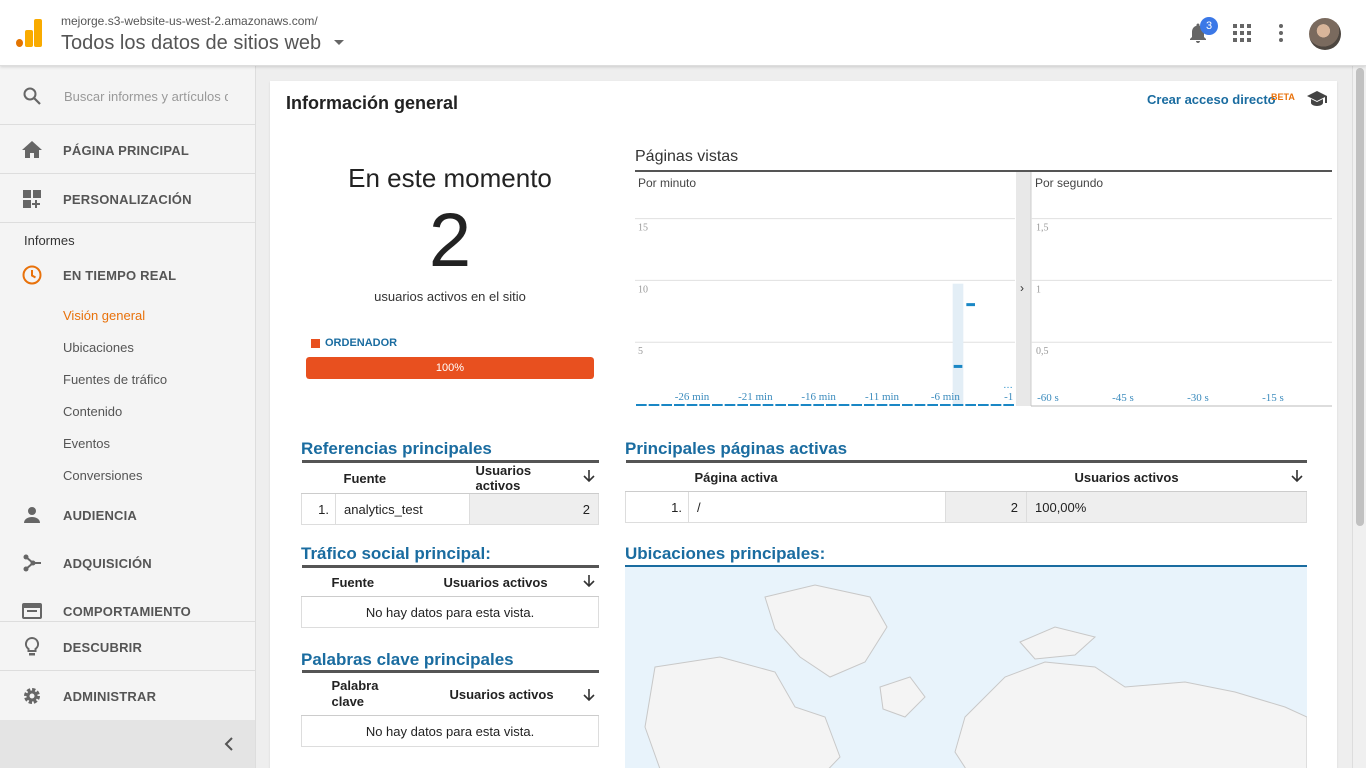 This screenshot has width=1366, height=768. I want to click on page-scrollbar, so click(1359, 417).